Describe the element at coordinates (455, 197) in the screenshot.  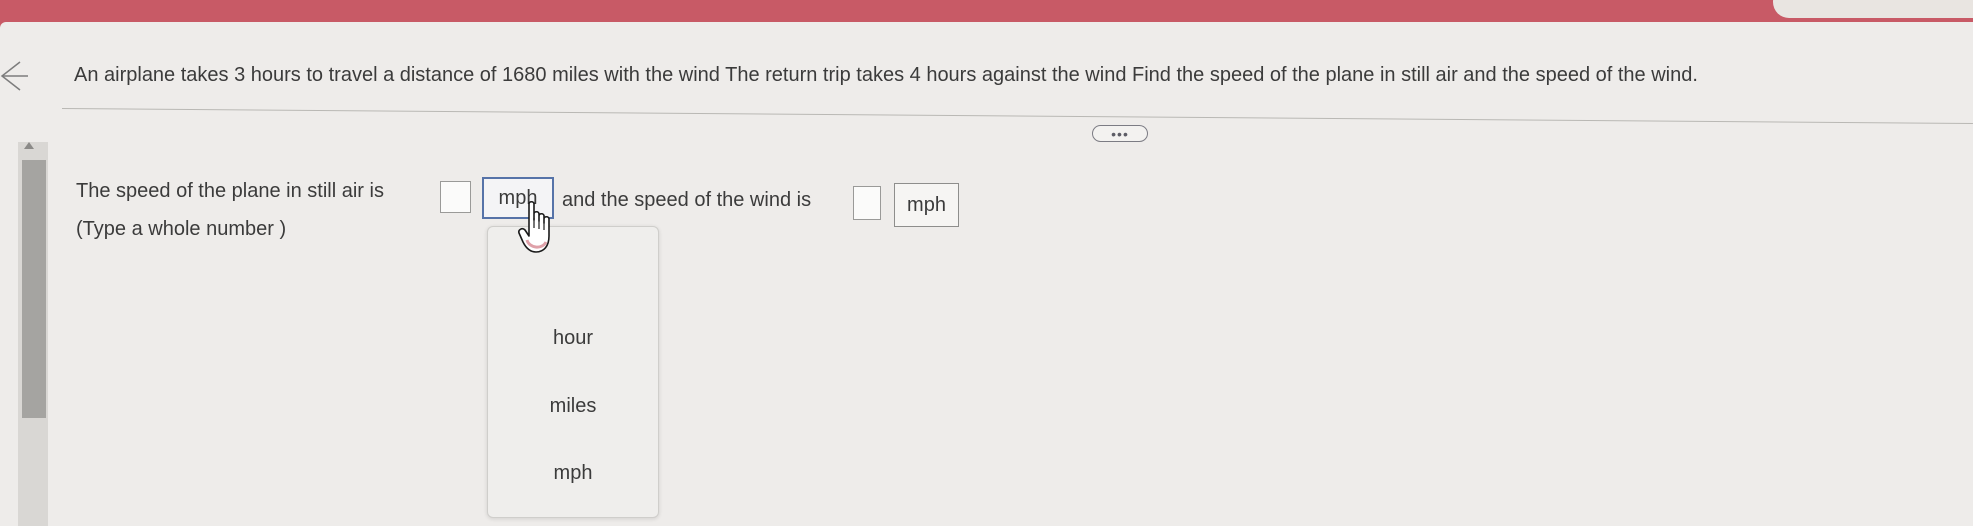
I see `plane-speed-input` at that location.